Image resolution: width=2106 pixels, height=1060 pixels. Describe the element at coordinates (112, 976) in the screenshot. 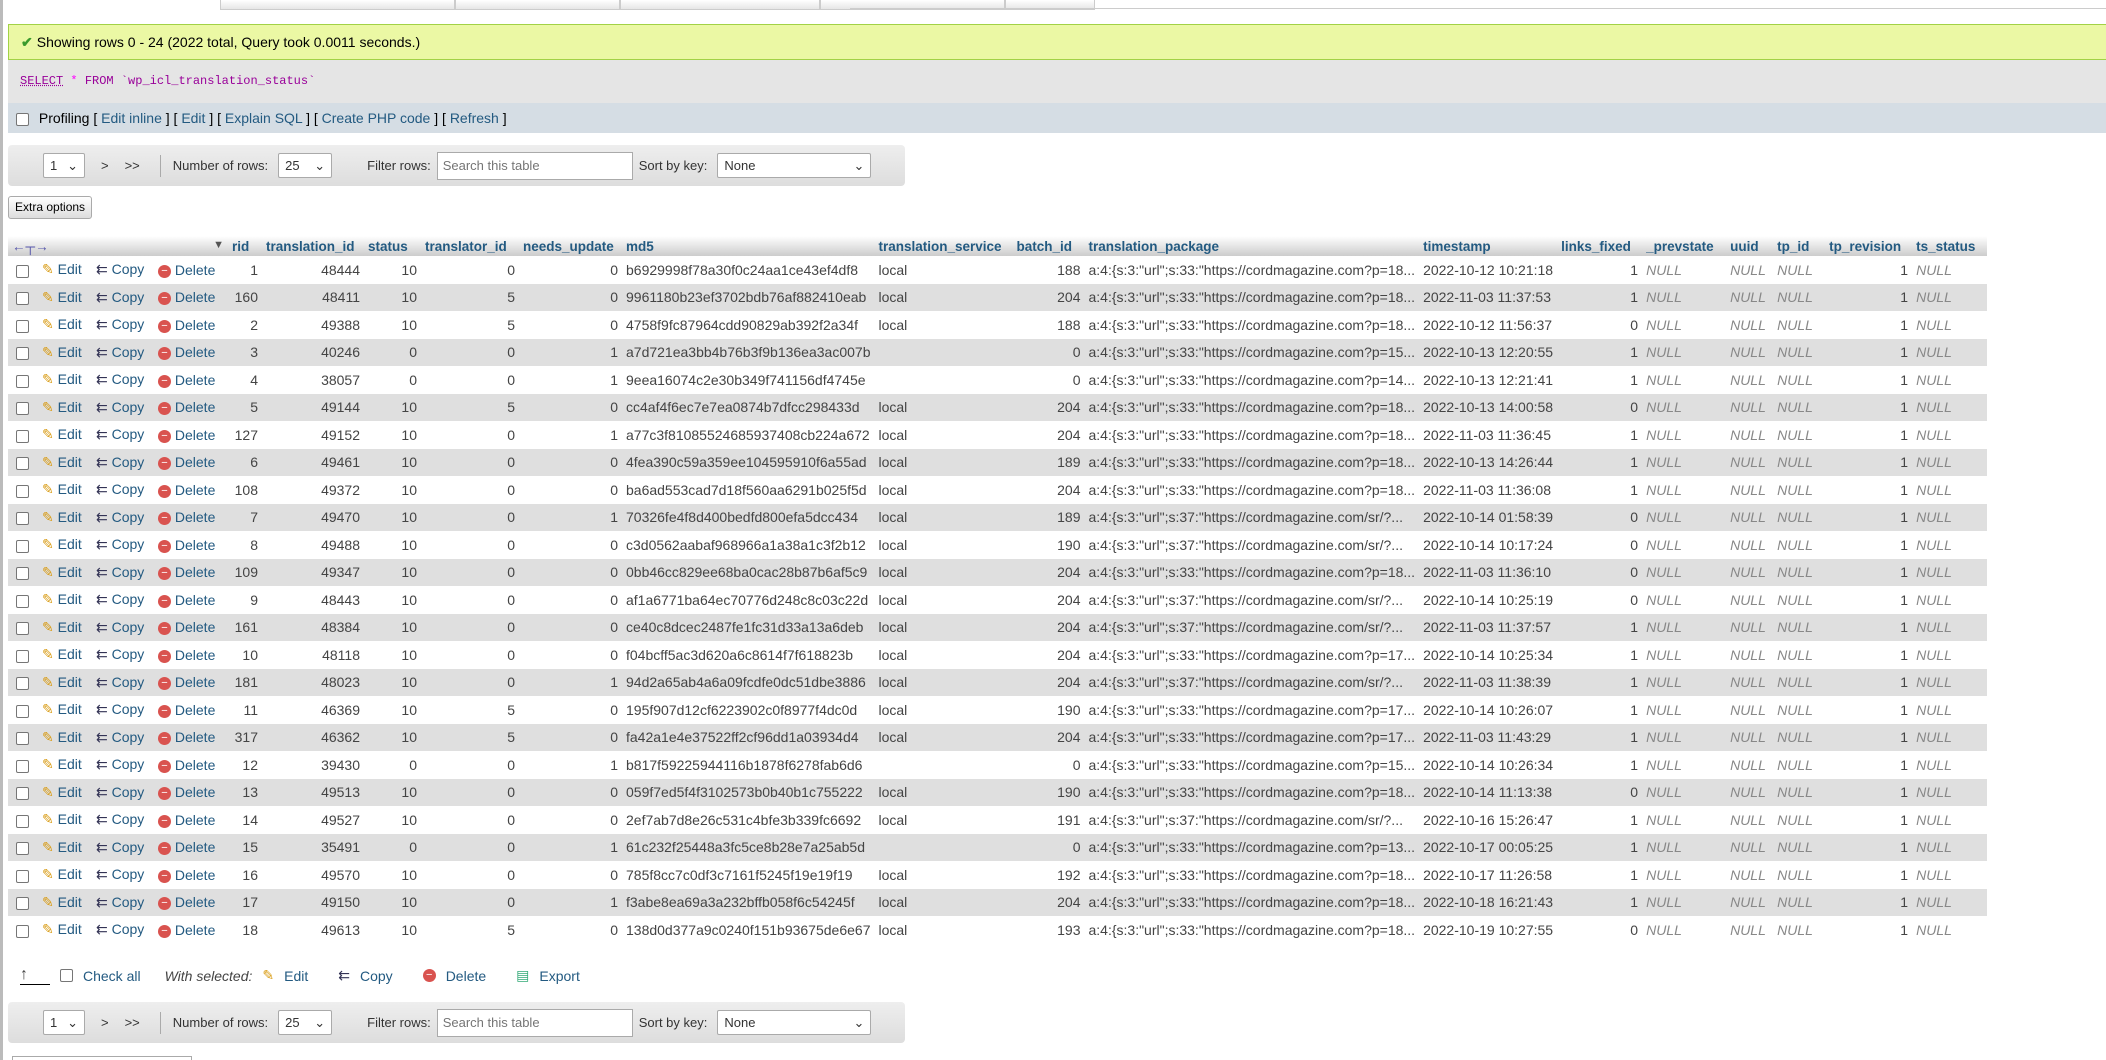

I see `check-all-label: Check all` at that location.